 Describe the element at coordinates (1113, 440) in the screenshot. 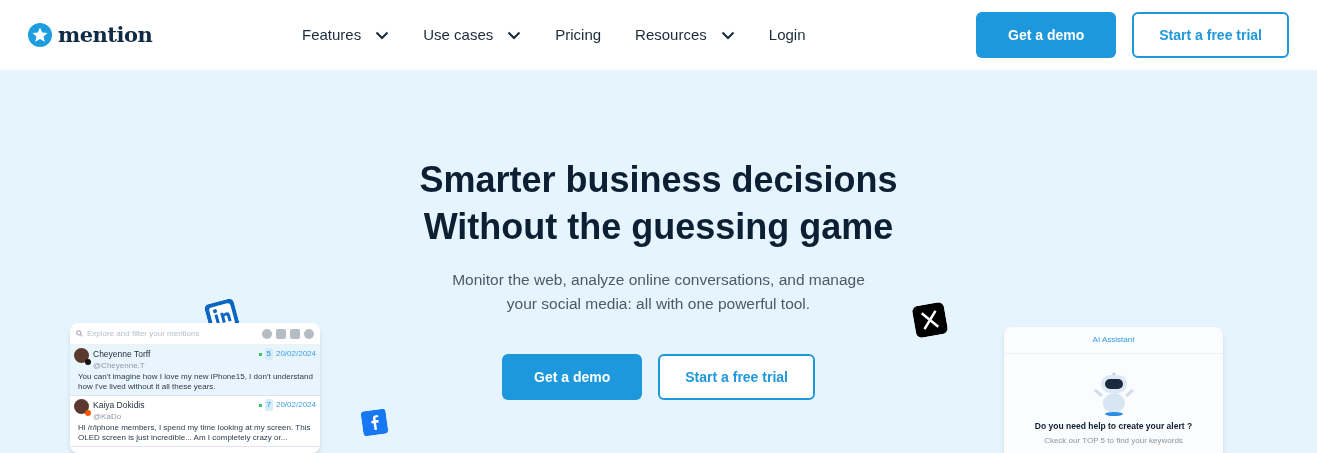

I see `assistant-hint: Ckeck our TOP 5 to find your keywords` at that location.